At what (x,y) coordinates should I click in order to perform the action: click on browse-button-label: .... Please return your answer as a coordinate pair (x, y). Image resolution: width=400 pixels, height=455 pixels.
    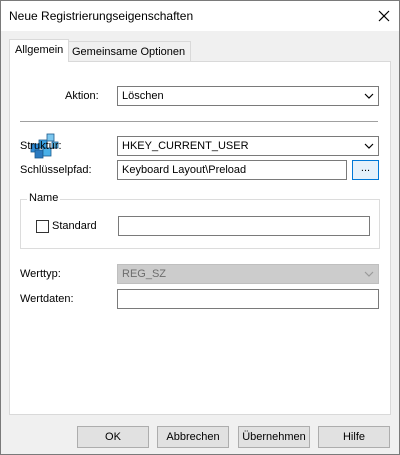
    Looking at the image, I should click on (365, 168).